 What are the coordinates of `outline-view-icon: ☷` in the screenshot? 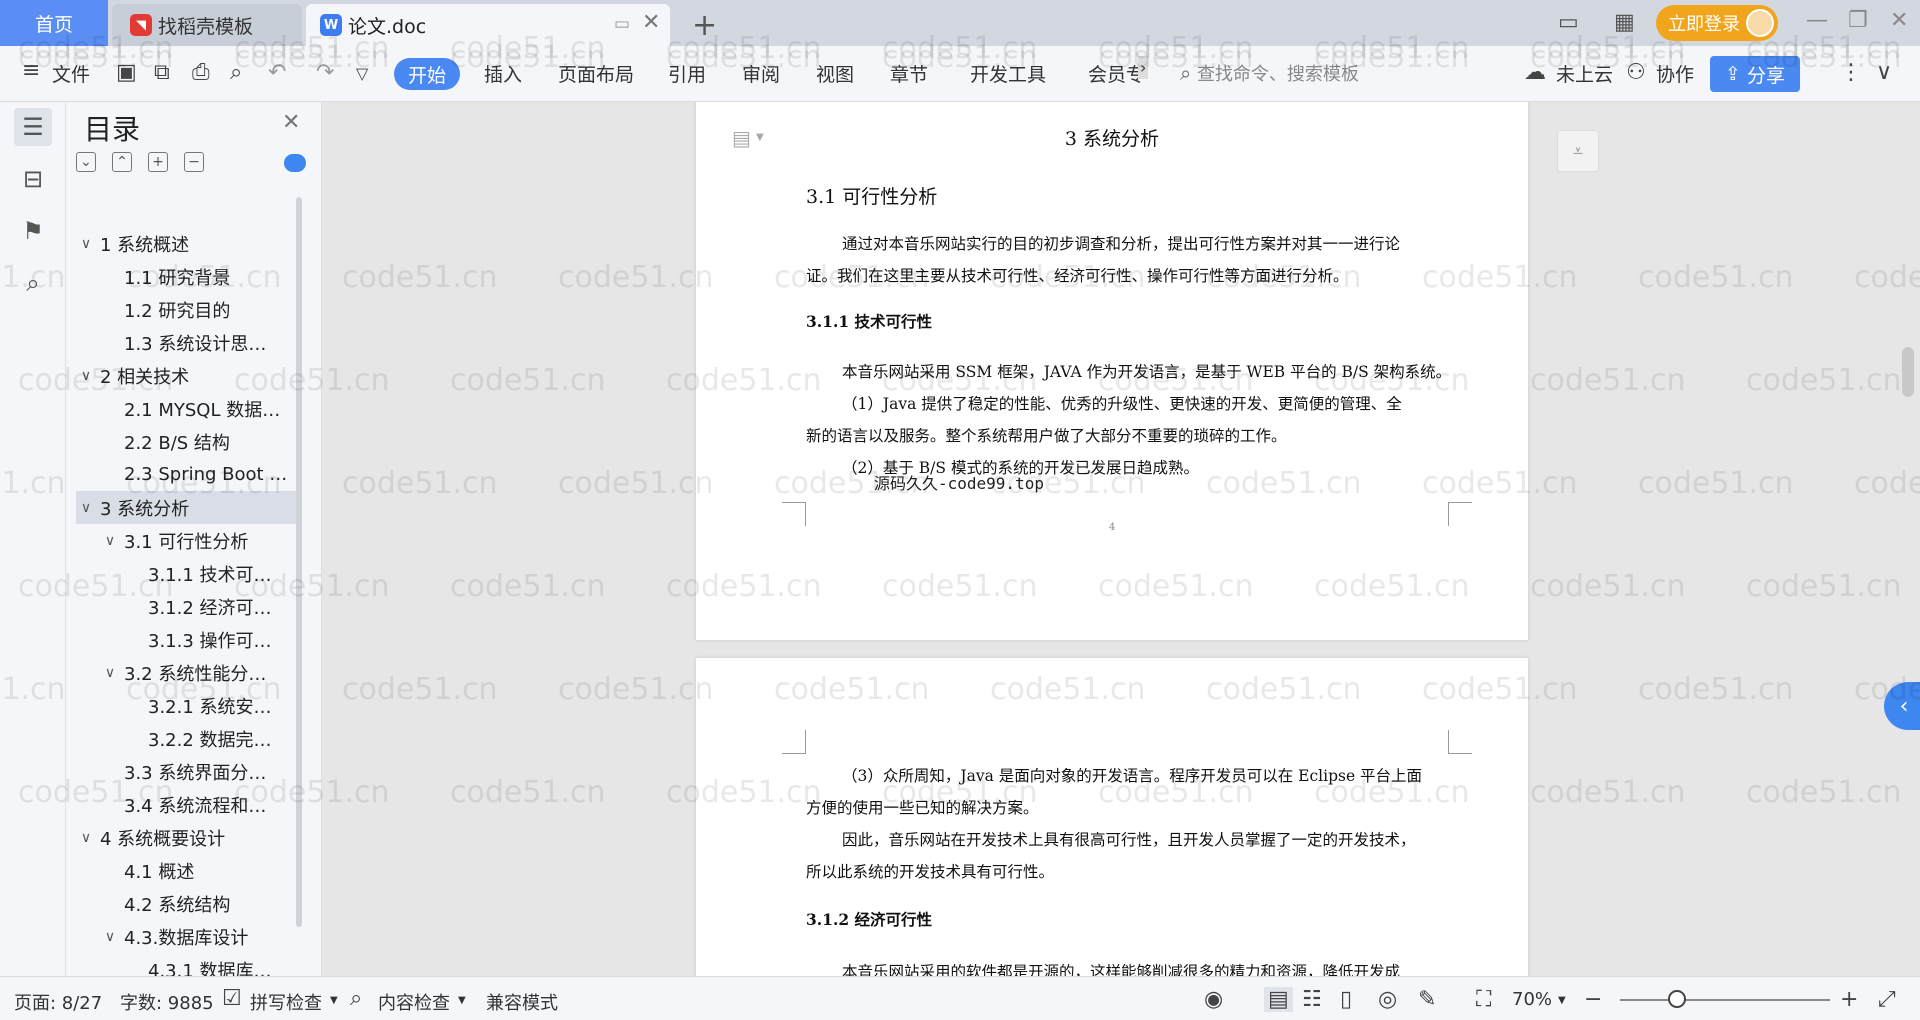 It's located at (1312, 999).